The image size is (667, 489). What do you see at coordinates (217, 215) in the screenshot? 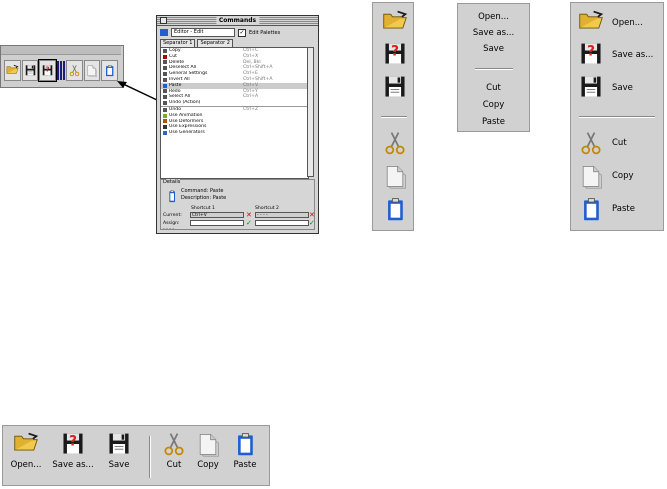
I see `current-shortcut1-field: Ctrl+V` at bounding box center [217, 215].